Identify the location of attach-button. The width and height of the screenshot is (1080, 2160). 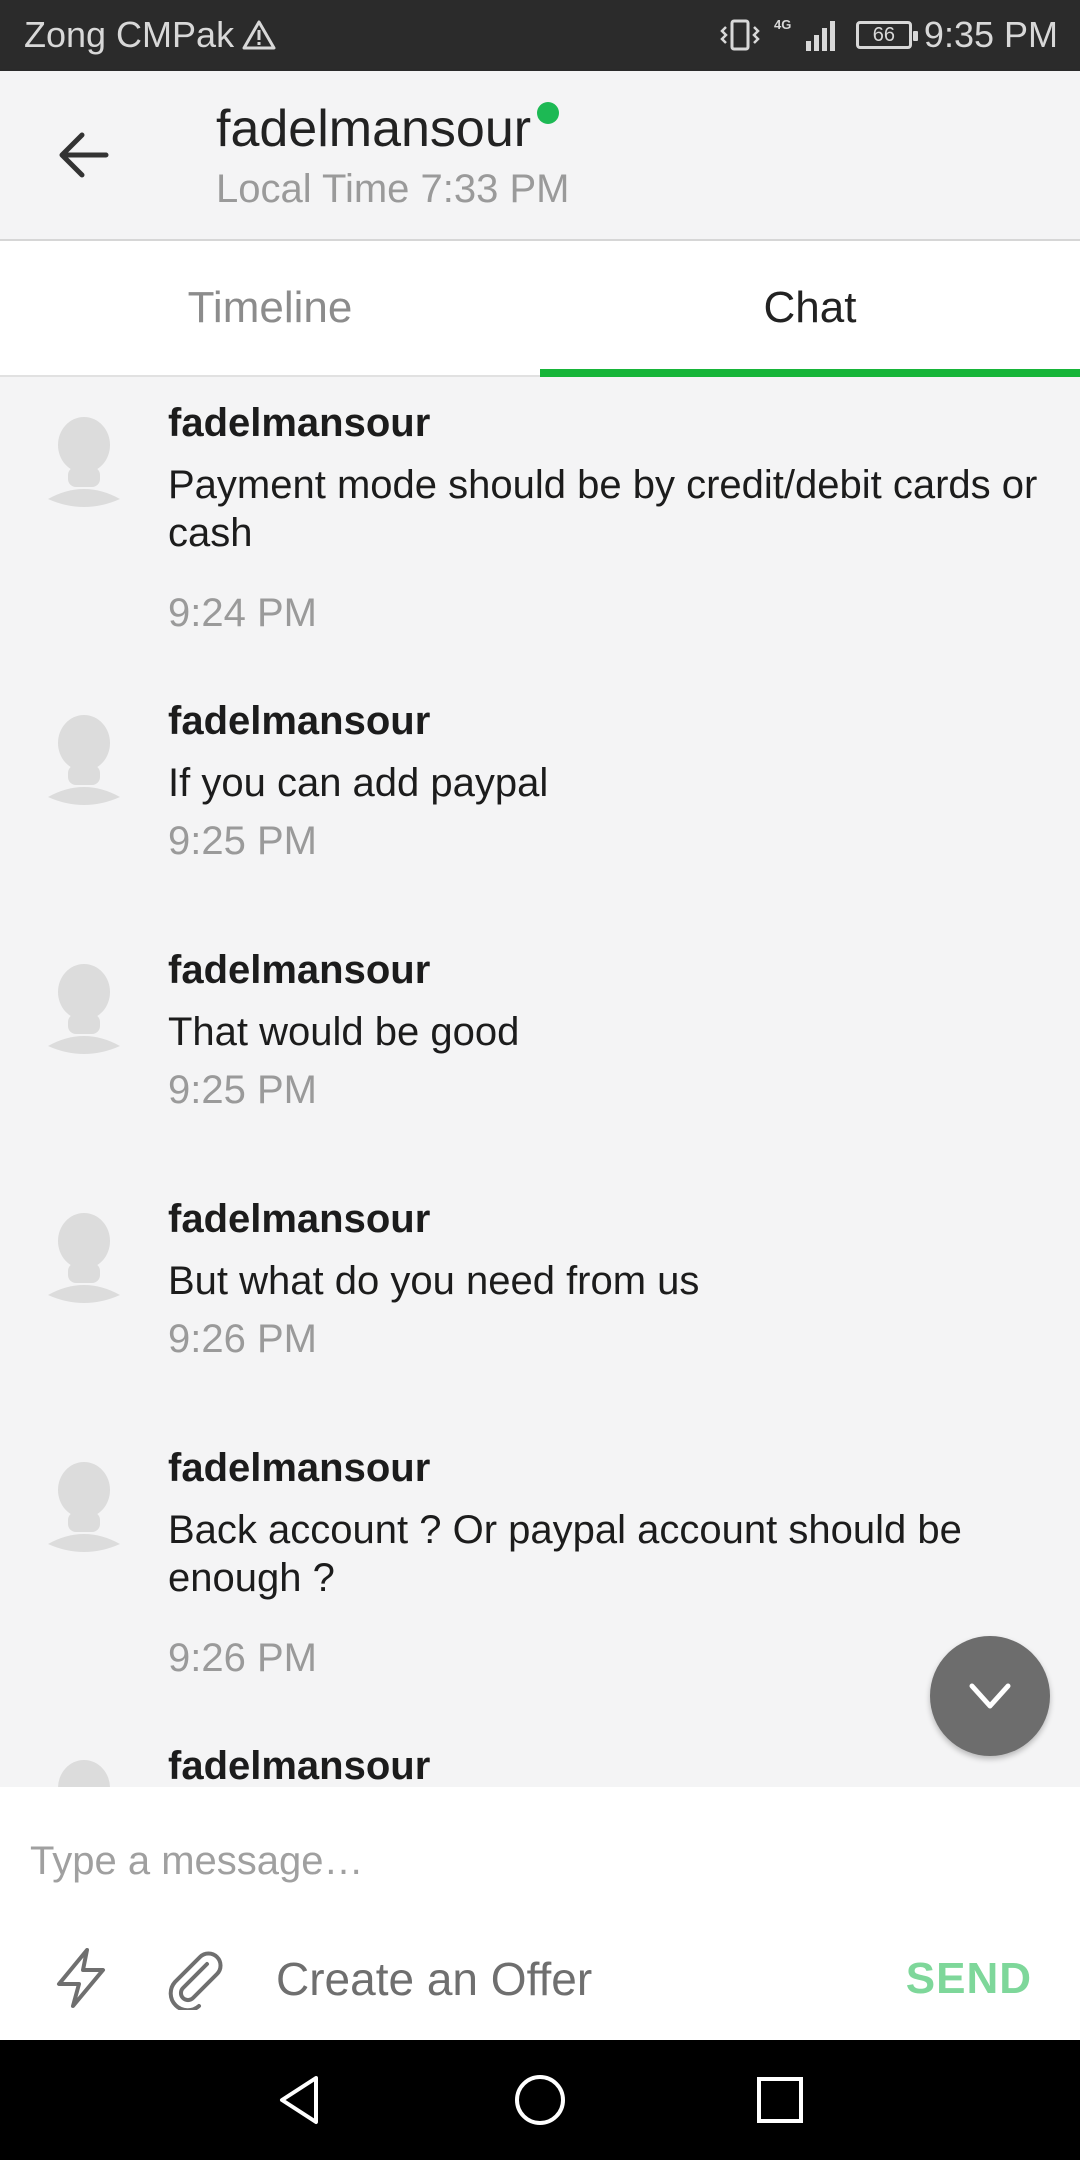
(195, 1978).